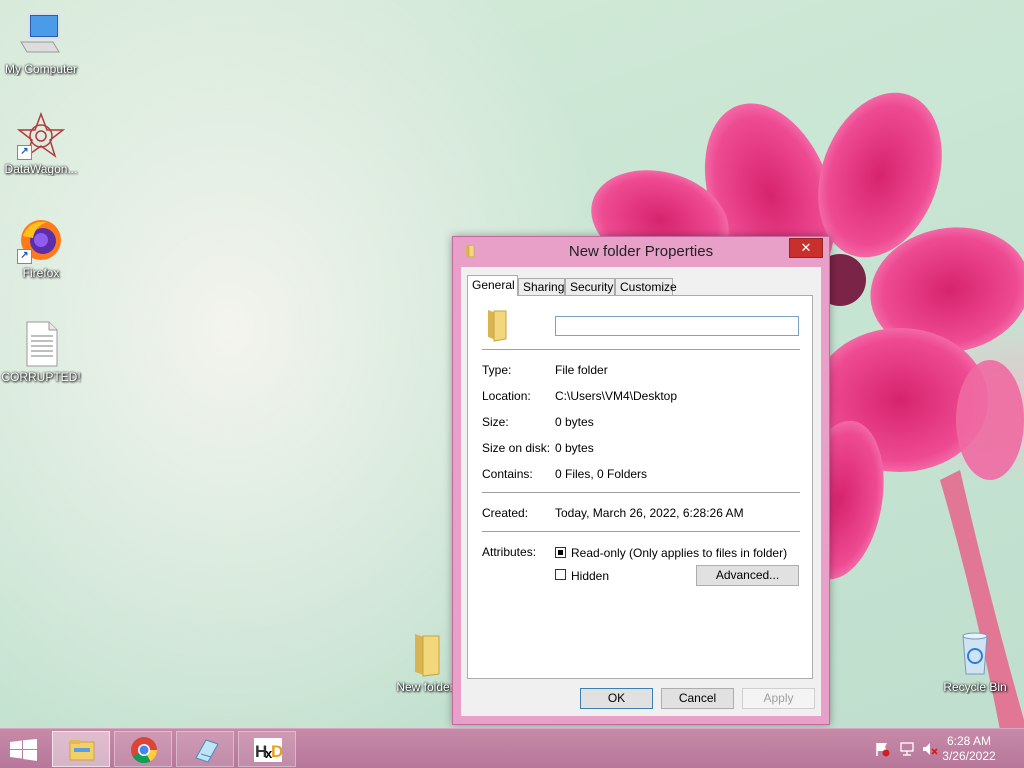  Describe the element at coordinates (574, 448) in the screenshot. I see `size-on-disk-value: 0 bytes` at that location.